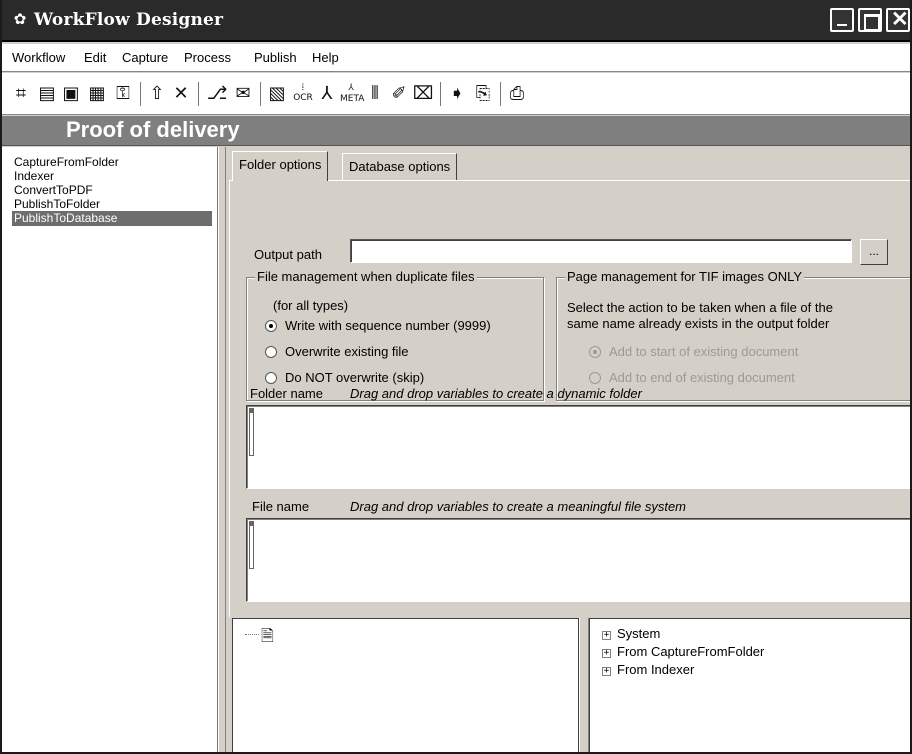 The image size is (912, 754). What do you see at coordinates (123, 94) in the screenshot?
I see `lock-icon: ⚿` at bounding box center [123, 94].